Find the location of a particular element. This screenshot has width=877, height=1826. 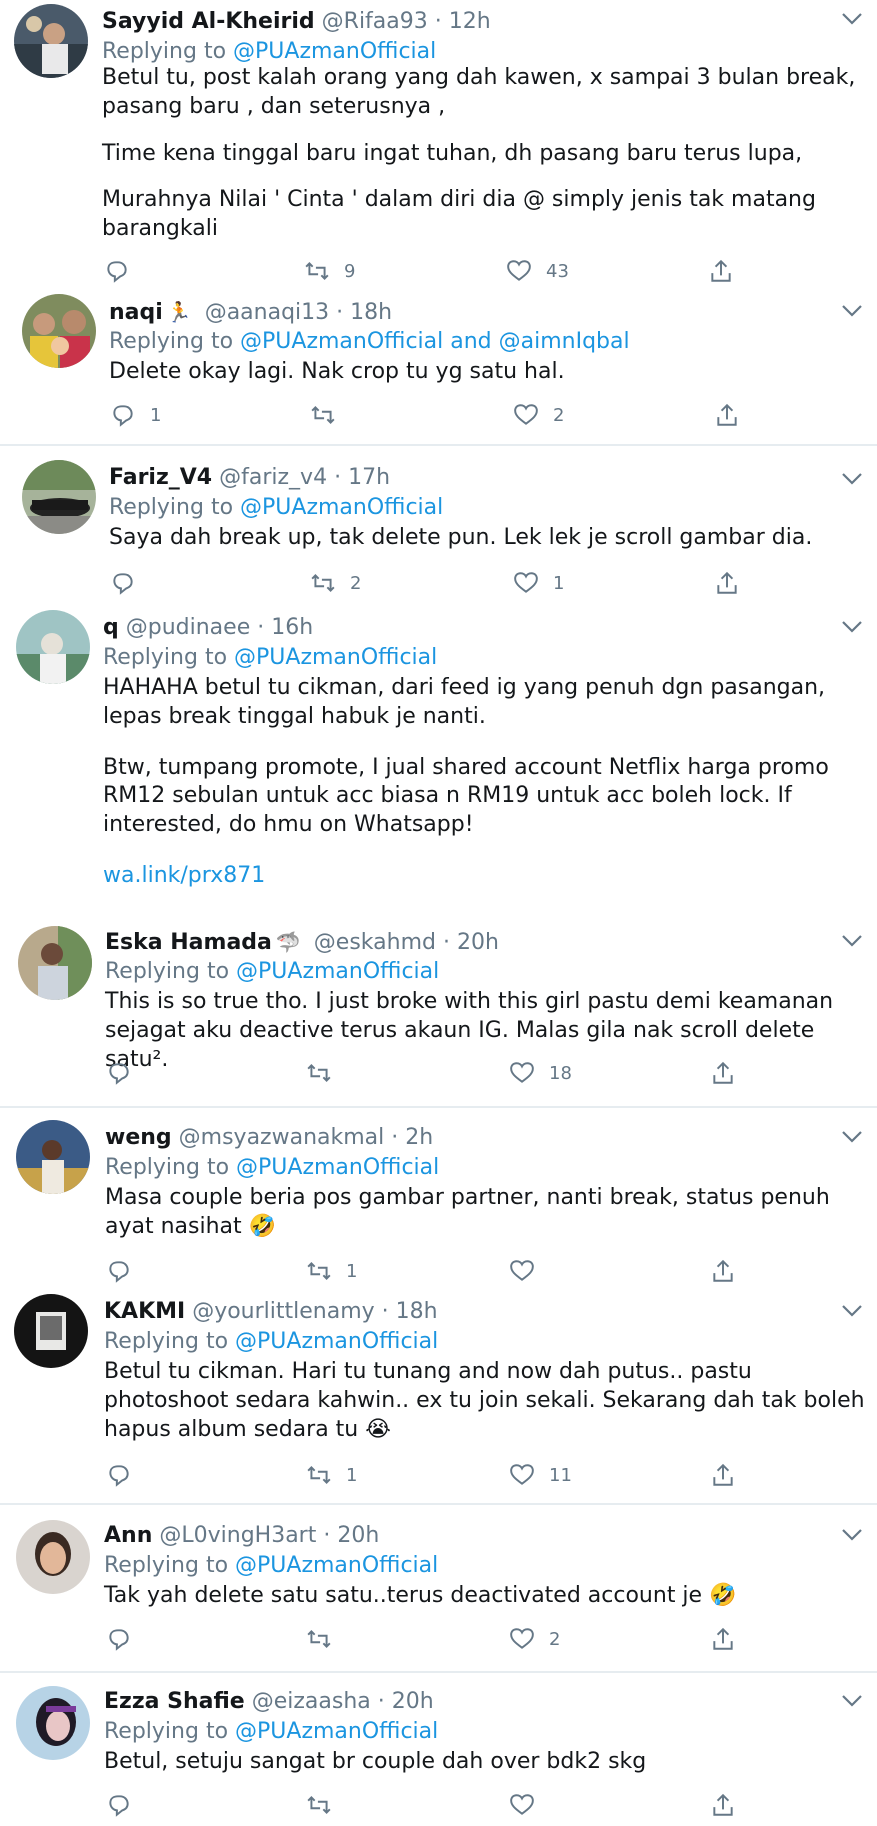

author-name: Ann is located at coordinates (128, 1535).